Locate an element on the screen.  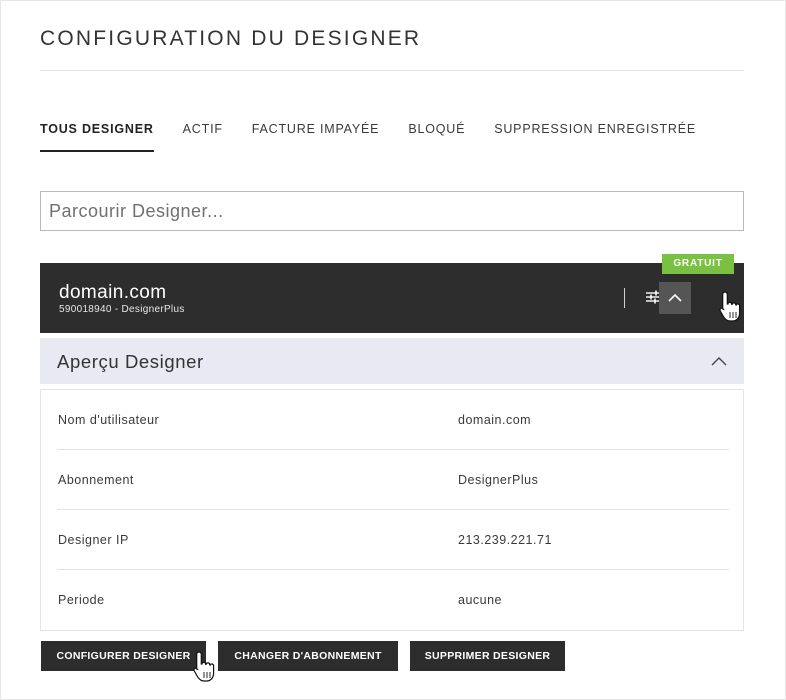
designer-card-header: domain.com 590018940 - DesignerPlus is located at coordinates (392, 298).